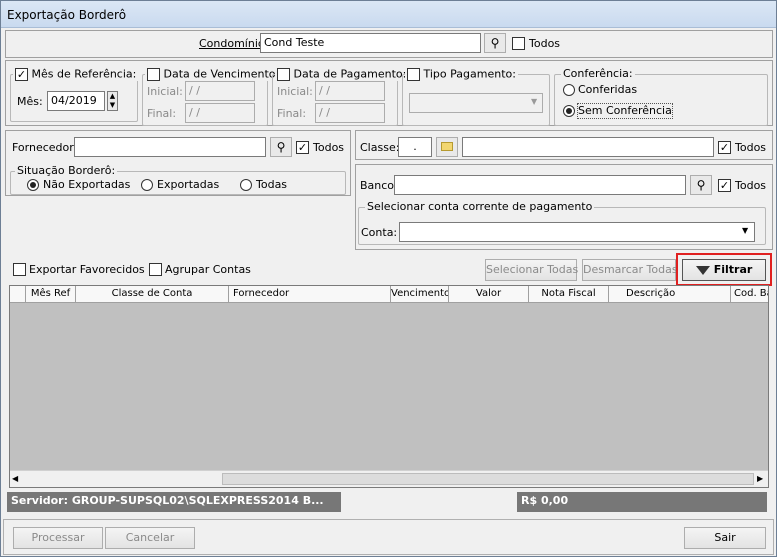  Describe the element at coordinates (66, 170) in the screenshot. I see `situacao-title: Situação Borderô:` at that location.